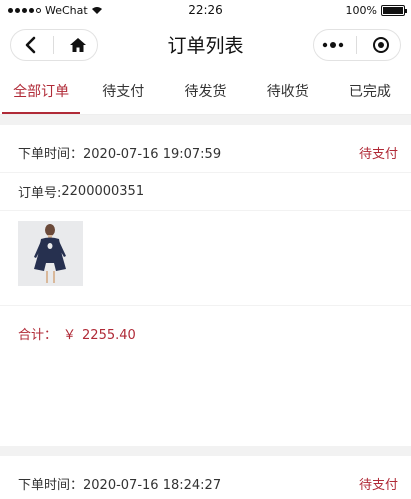  Describe the element at coordinates (123, 91) in the screenshot. I see `tab-pending-payment: 待支付` at that location.